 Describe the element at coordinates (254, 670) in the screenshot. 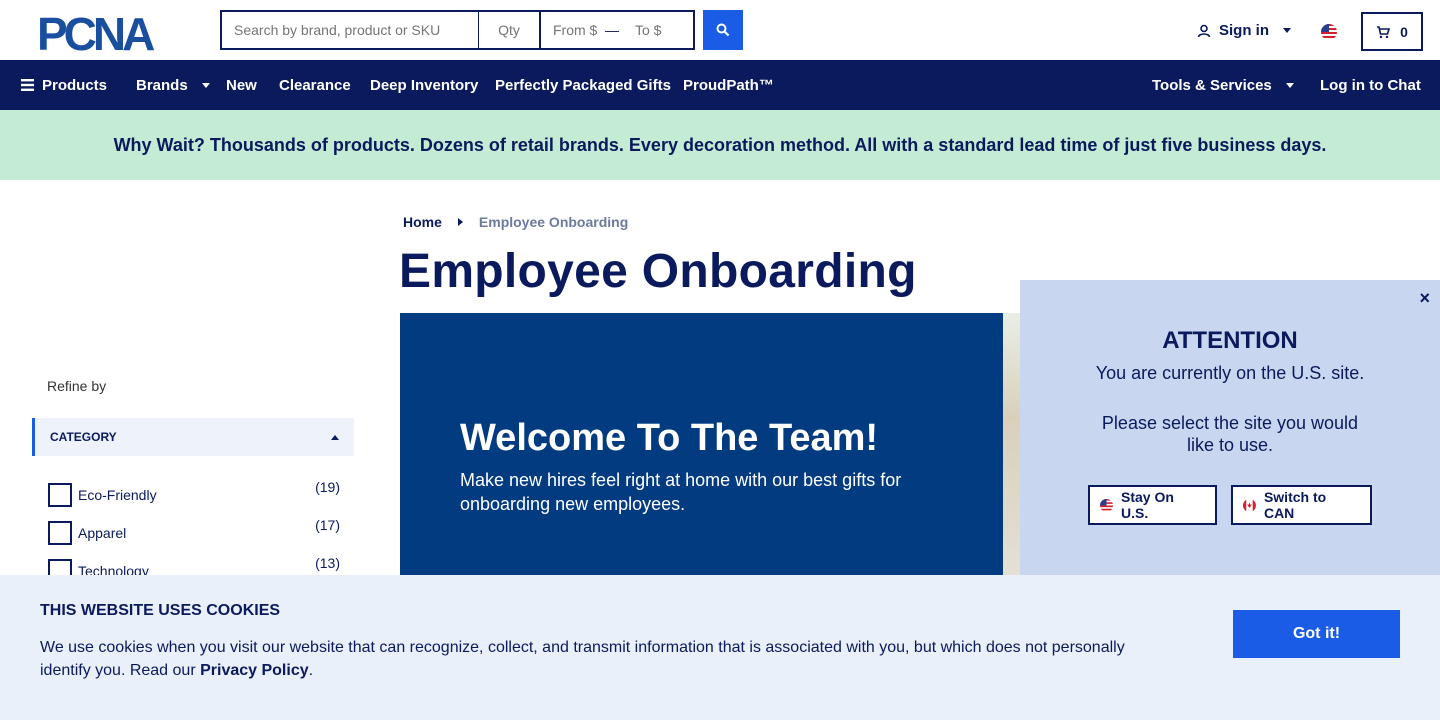

I see `privacy-policy-link: Privacy Policy` at that location.